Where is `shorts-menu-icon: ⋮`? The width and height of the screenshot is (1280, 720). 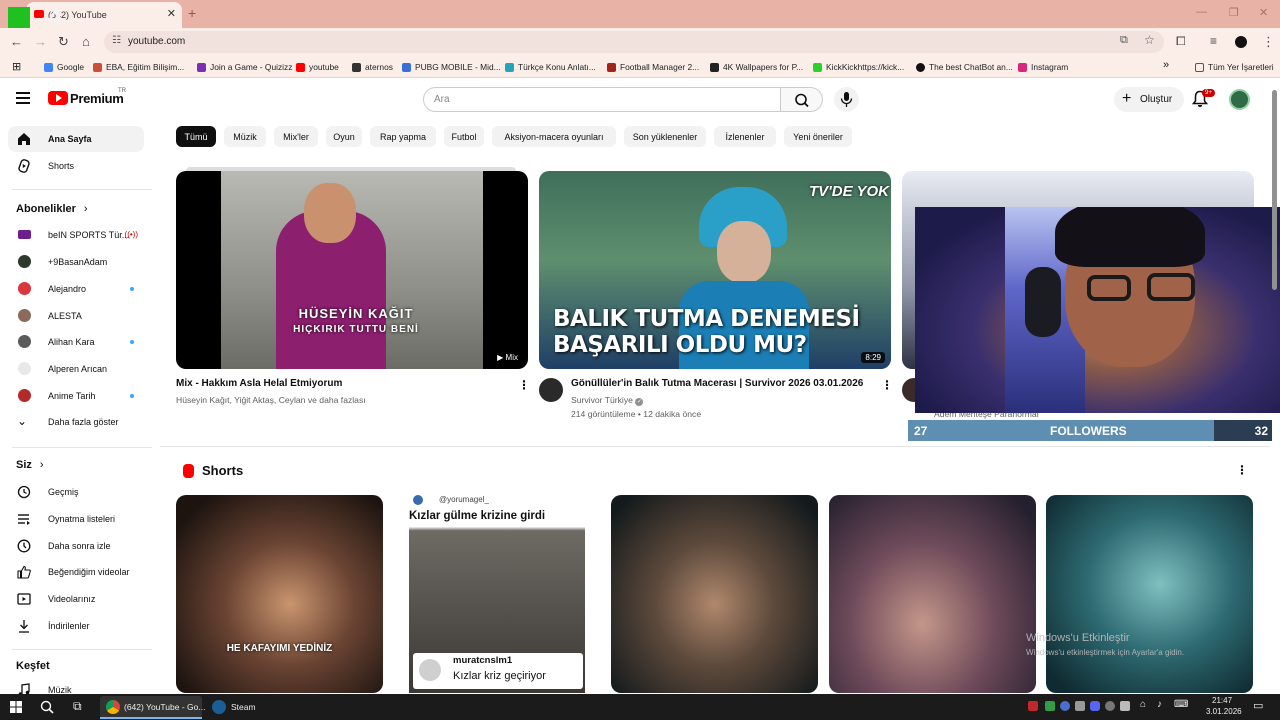
shorts-menu-icon: ⋮ is located at coordinates (1242, 470).